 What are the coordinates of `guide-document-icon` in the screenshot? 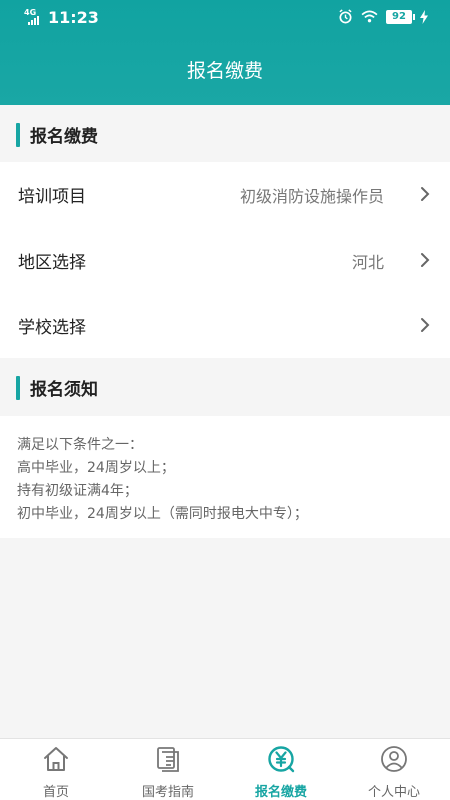 It's located at (168, 759).